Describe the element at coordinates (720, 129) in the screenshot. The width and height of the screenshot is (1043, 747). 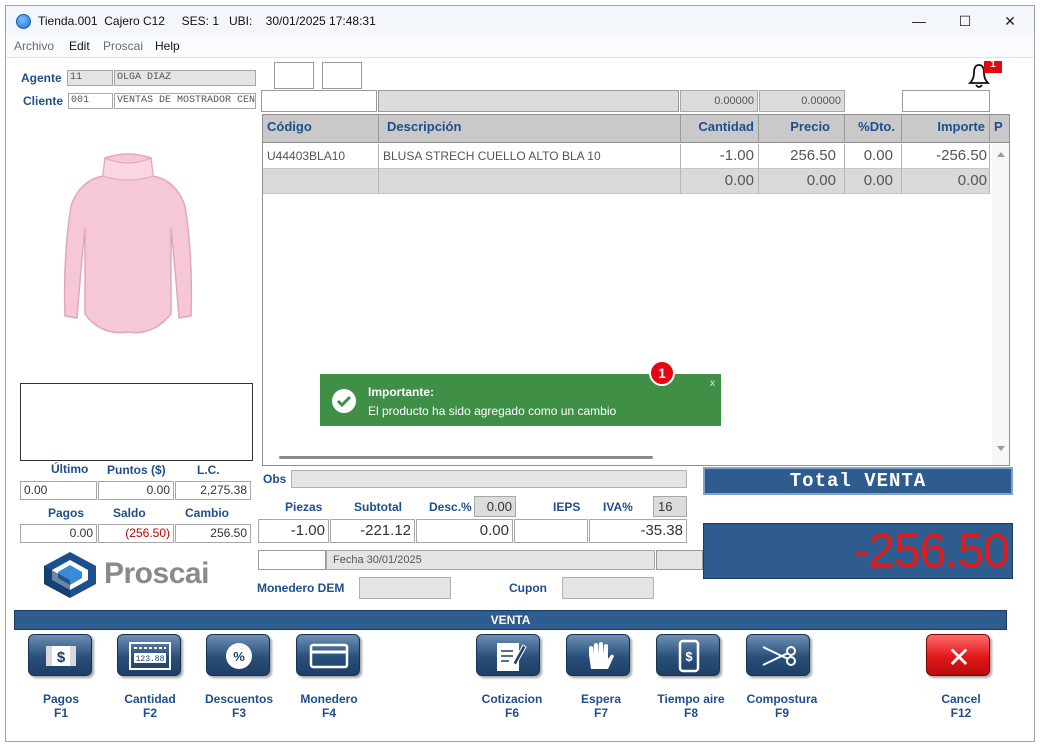
I see `col-cantidad: Cantidad` at that location.